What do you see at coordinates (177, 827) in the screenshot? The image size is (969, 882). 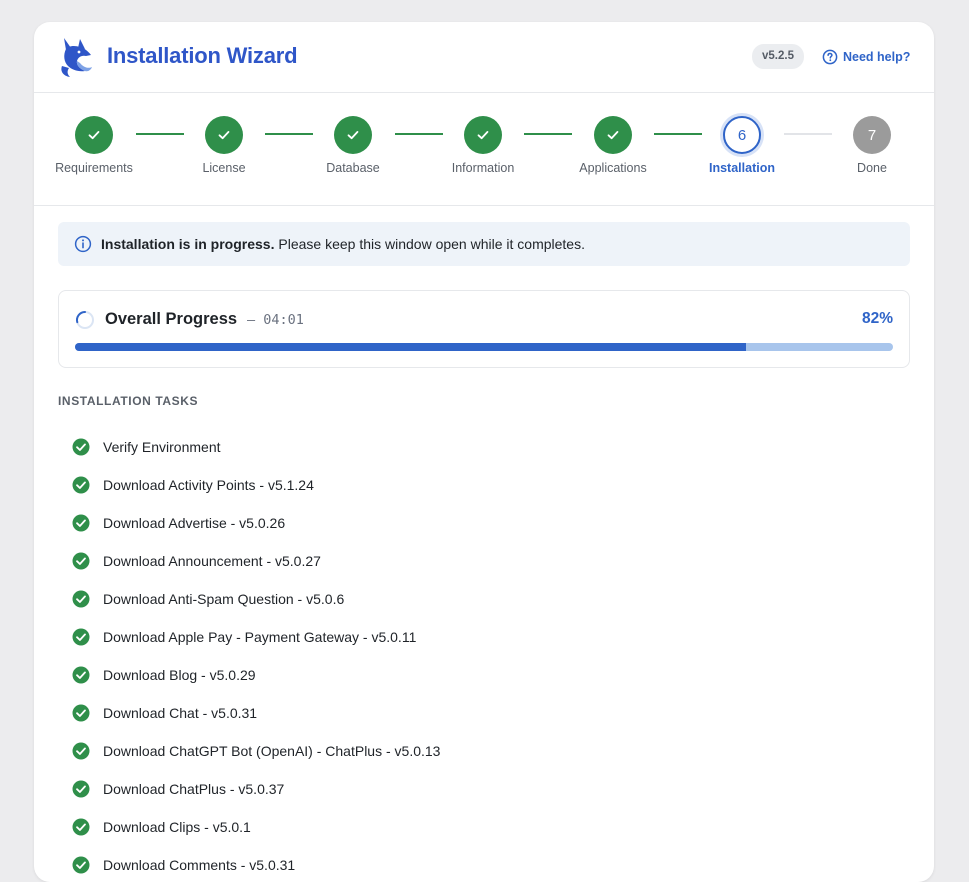 I see `task-label: Download Clips - v5.0.1` at bounding box center [177, 827].